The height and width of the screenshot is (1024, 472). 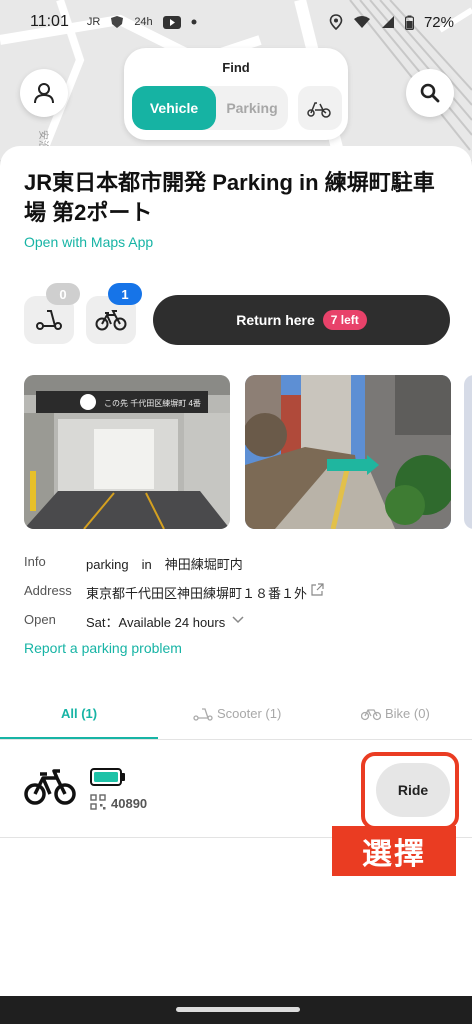 What do you see at coordinates (171, 22) in the screenshot?
I see `youtube-icon` at bounding box center [171, 22].